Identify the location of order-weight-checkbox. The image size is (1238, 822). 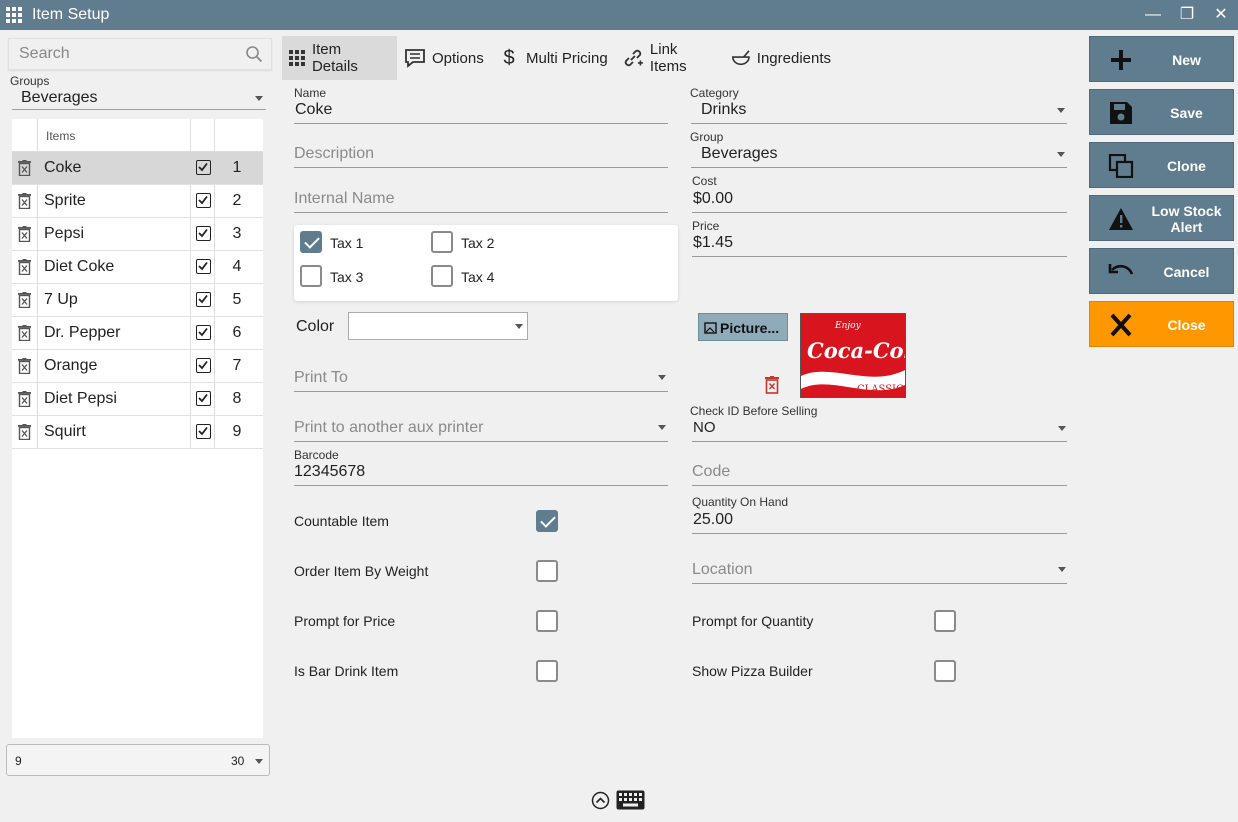
(547, 571).